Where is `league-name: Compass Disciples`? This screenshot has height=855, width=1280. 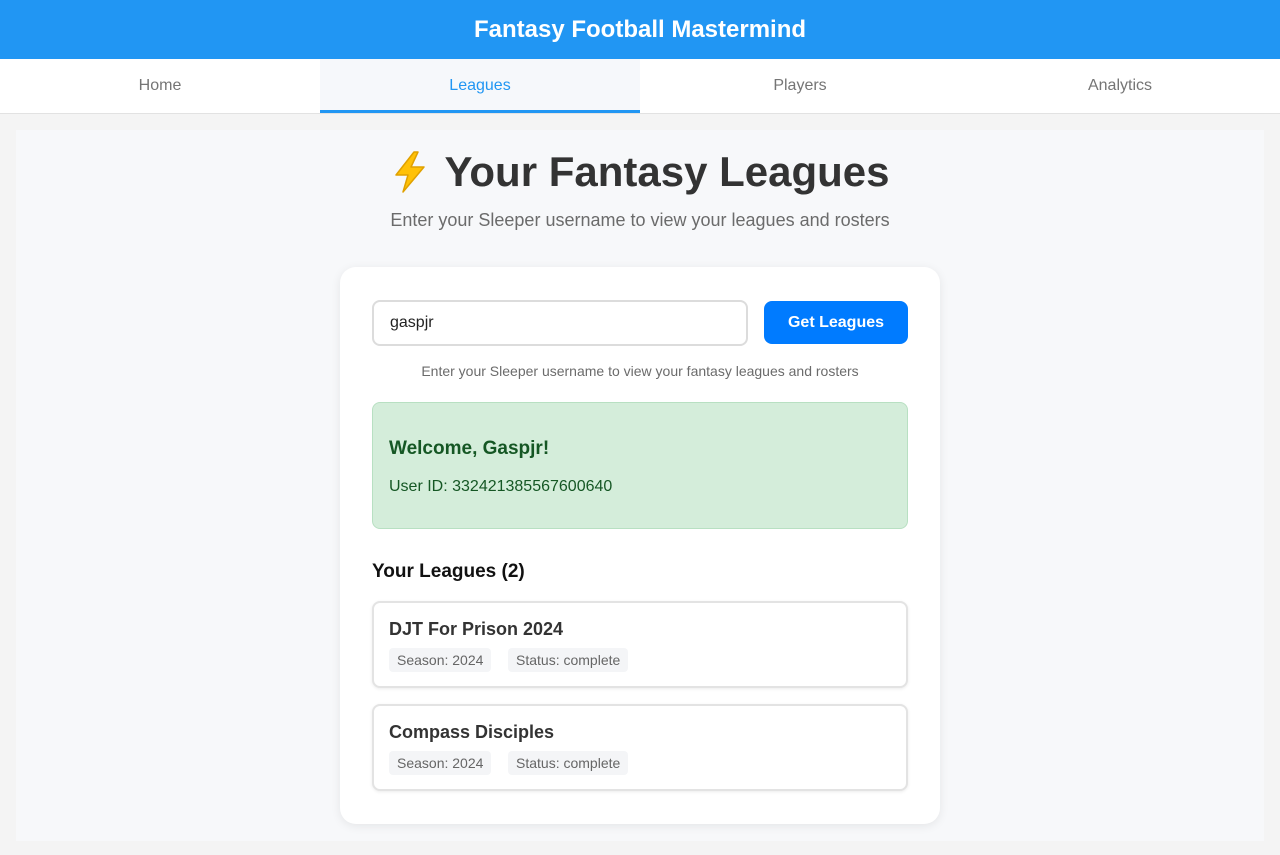
league-name: Compass Disciples is located at coordinates (472, 732).